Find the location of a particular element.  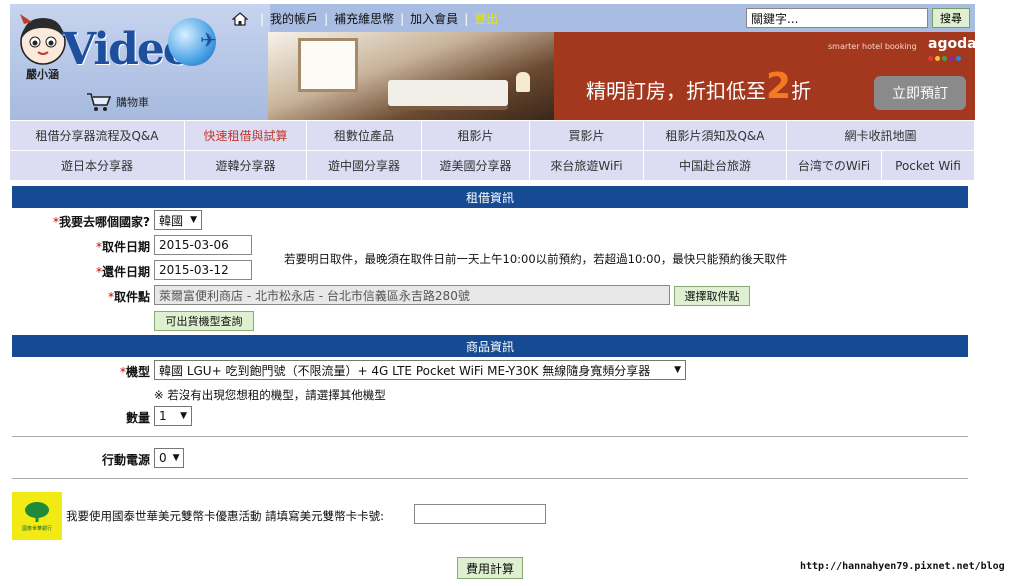

banner-slogan: 精明訂房，折扣低至2折 is located at coordinates (698, 86).